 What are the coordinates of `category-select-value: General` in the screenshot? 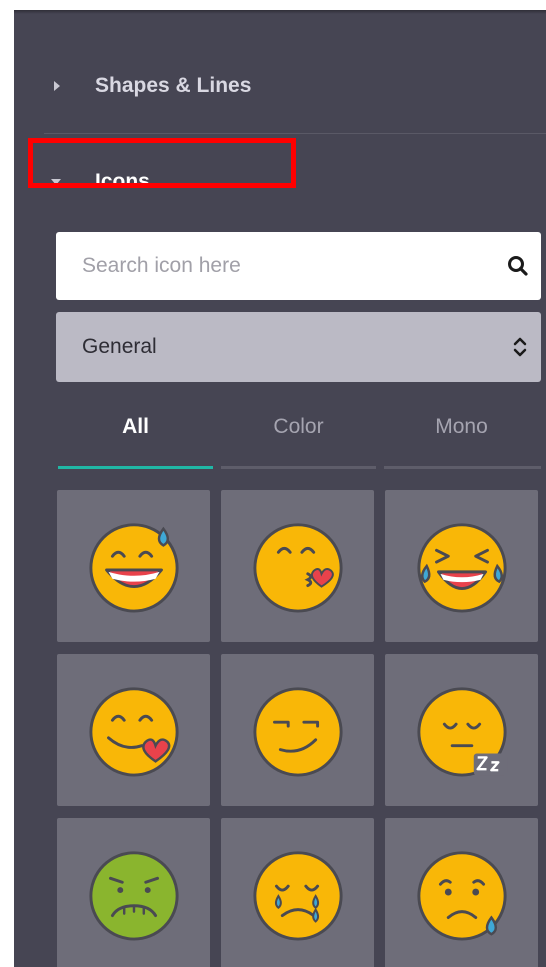 It's located at (119, 346).